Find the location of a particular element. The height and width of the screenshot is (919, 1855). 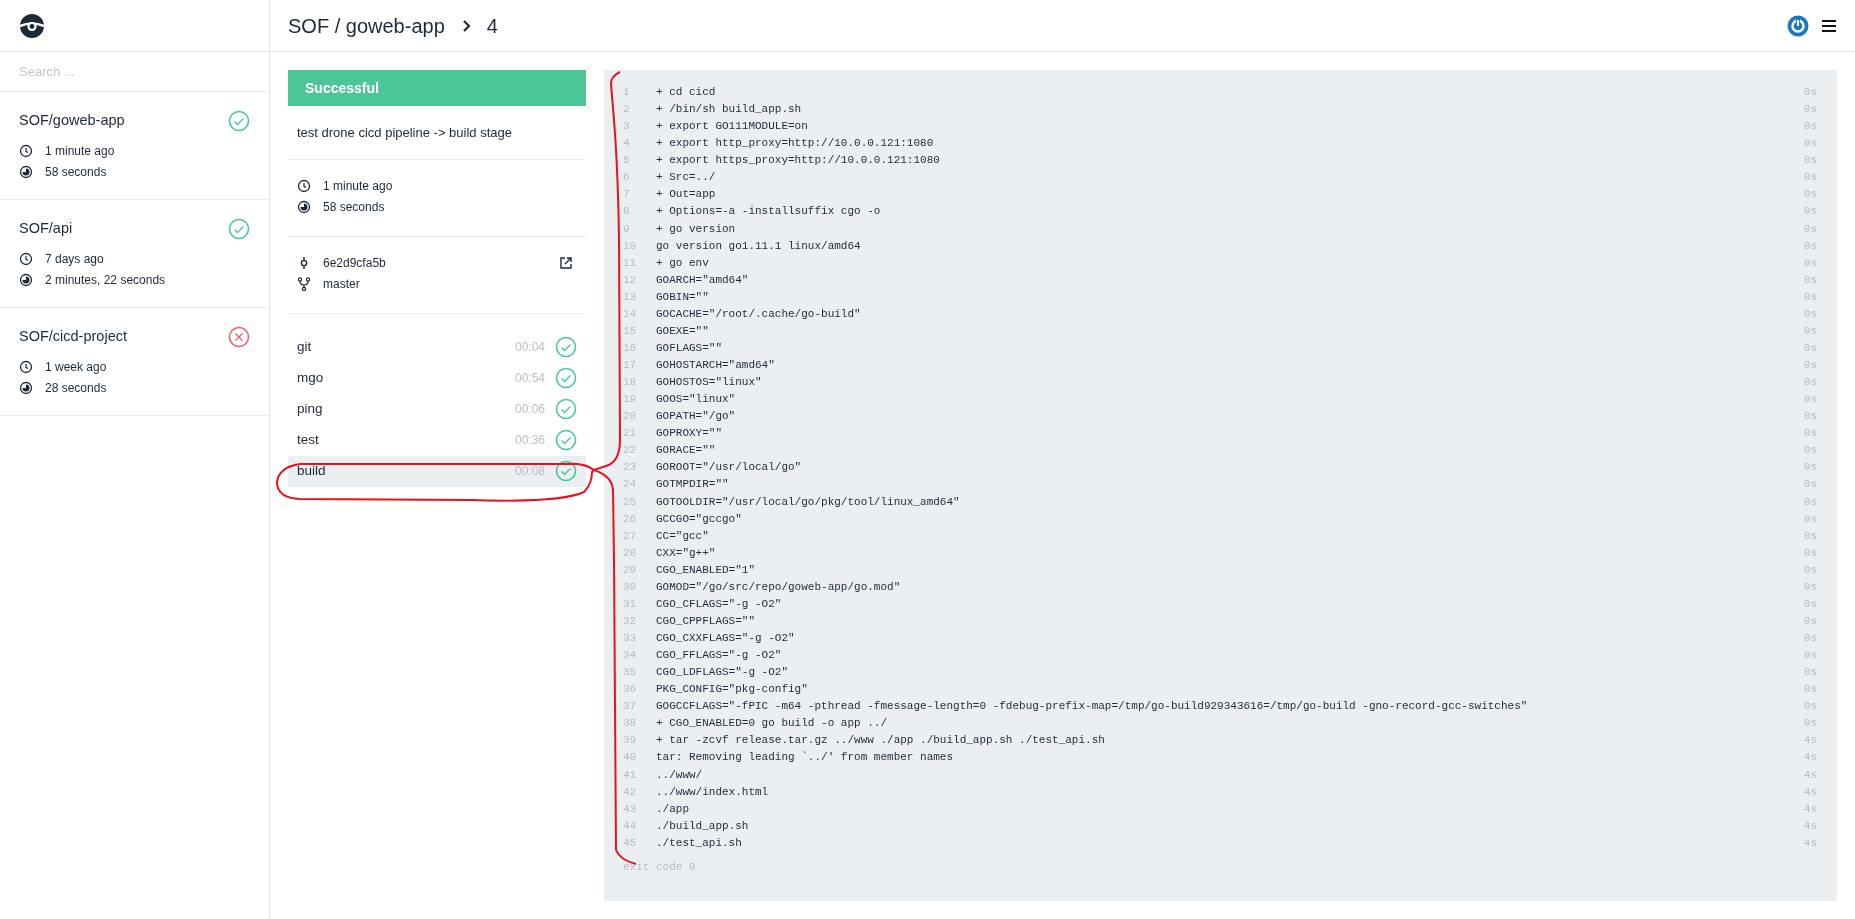

created-time: 1 week ago is located at coordinates (76, 367).